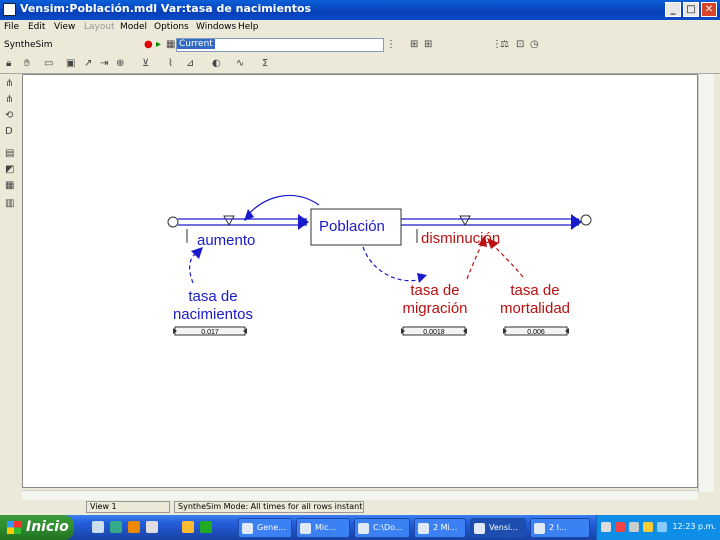 The image size is (720, 540). Describe the element at coordinates (305, 528) in the screenshot. I see `task-mic-icon` at that location.